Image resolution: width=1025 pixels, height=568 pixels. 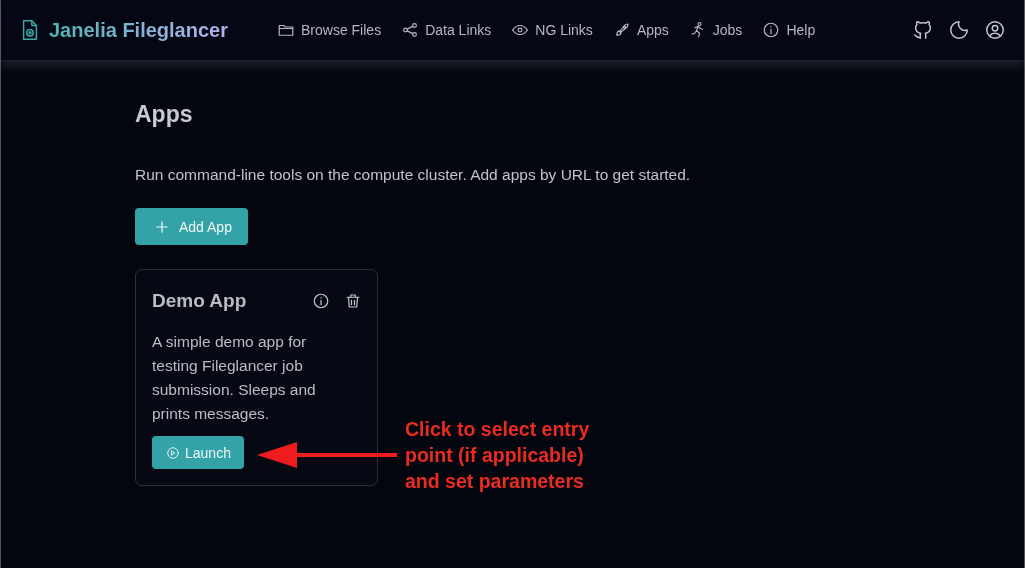 What do you see at coordinates (329, 30) in the screenshot?
I see `nav-link: Browse Files` at bounding box center [329, 30].